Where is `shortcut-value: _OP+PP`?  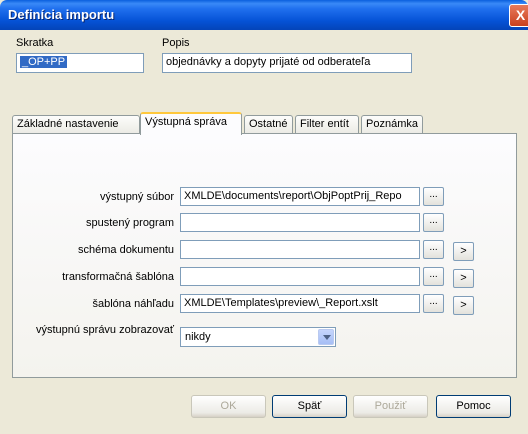
shortcut-value: _OP+PP is located at coordinates (44, 62).